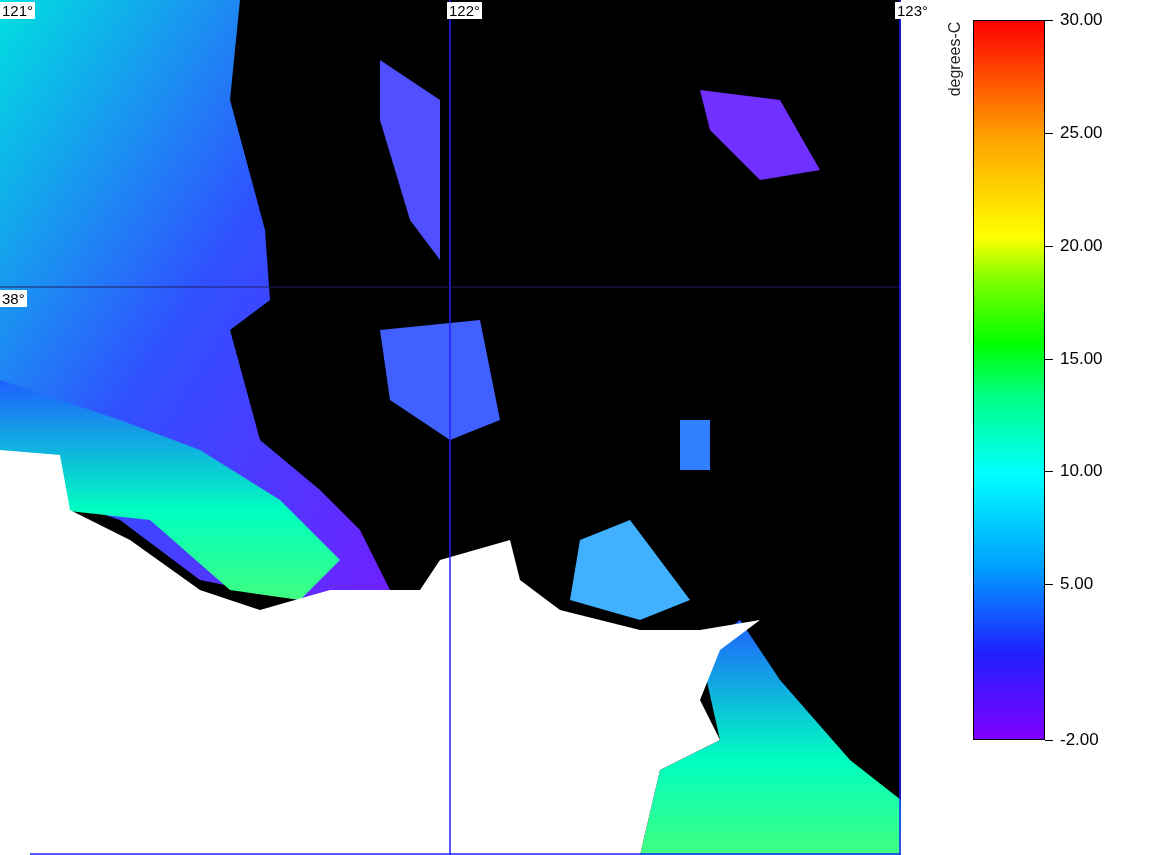  Describe the element at coordinates (13, 298) in the screenshot. I see `latitude-label: 38°` at that location.